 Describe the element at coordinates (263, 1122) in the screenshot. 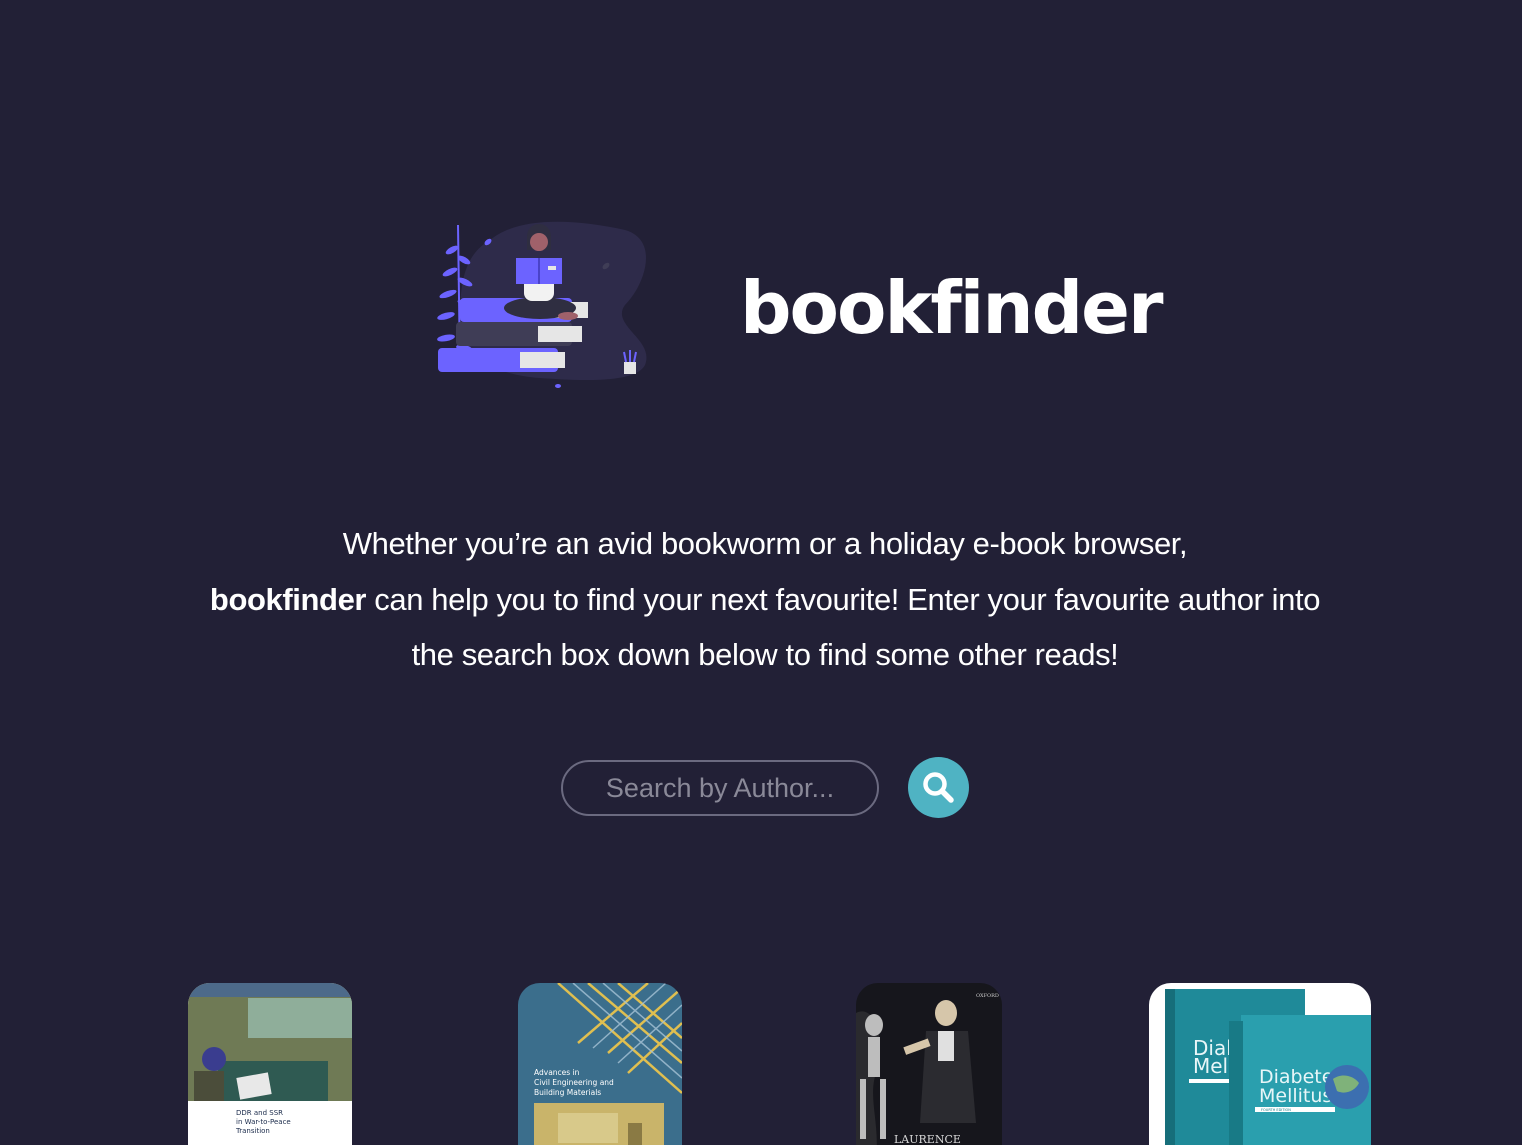

I see `cover-title-line: in War-to-Peace` at that location.